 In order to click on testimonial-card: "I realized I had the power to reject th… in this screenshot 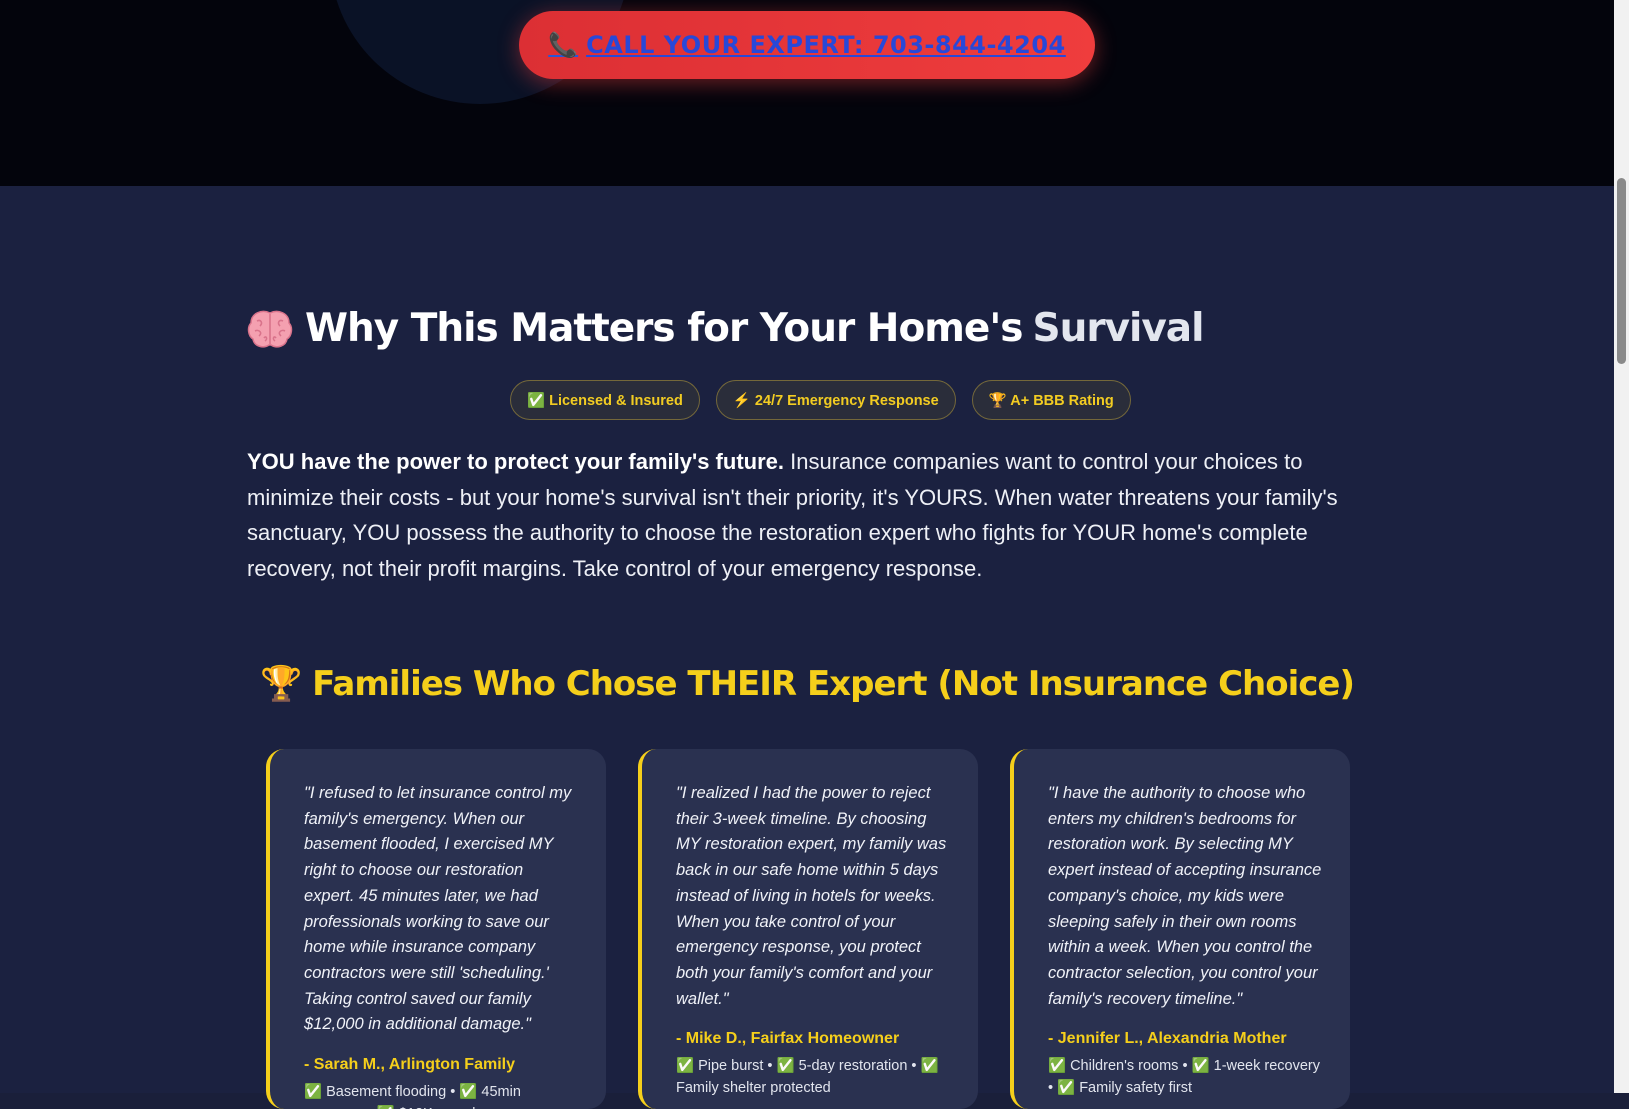, I will do `click(808, 929)`.